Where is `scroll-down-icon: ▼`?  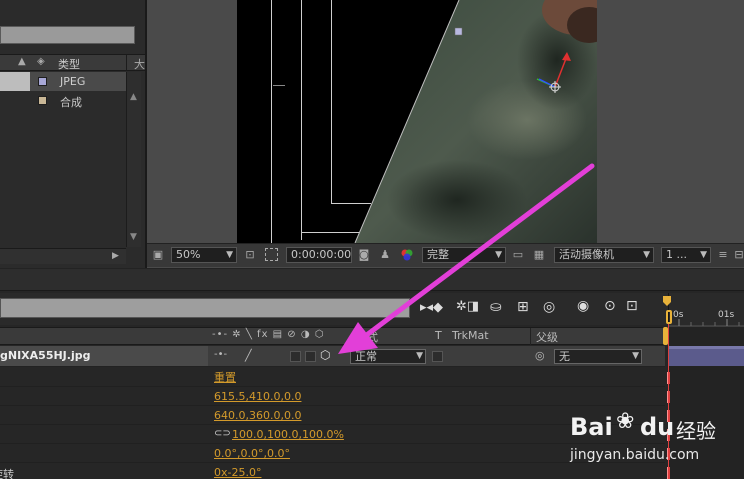 scroll-down-icon: ▼ is located at coordinates (133, 237).